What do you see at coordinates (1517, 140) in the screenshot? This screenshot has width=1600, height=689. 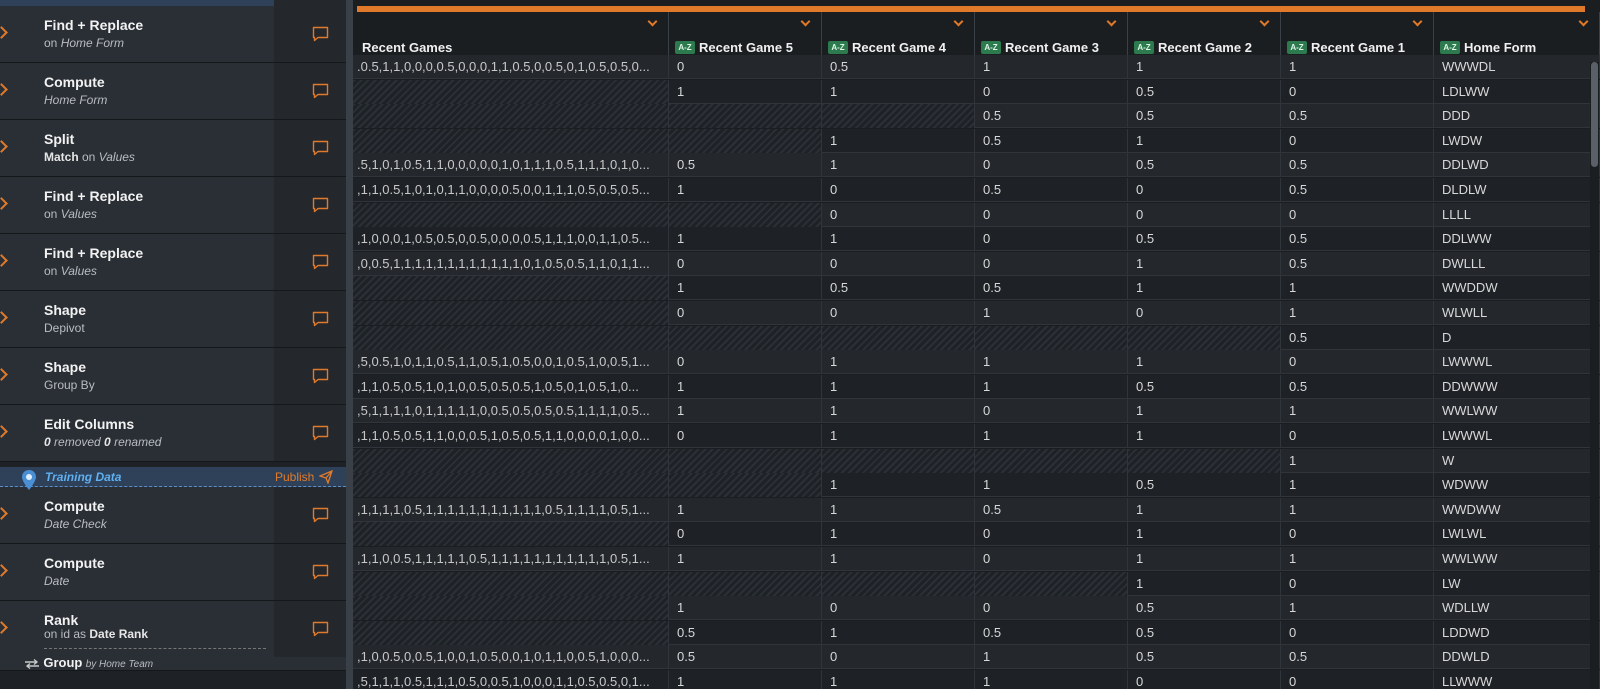 I see `table-cell: LWDW` at bounding box center [1517, 140].